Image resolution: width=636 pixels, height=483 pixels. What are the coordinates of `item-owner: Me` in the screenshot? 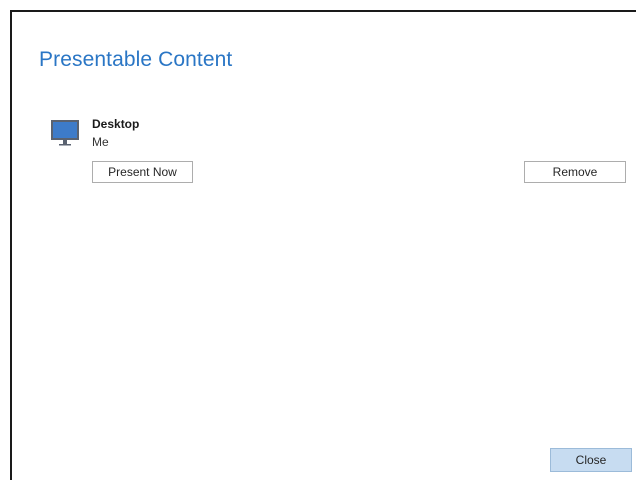 It's located at (100, 142).